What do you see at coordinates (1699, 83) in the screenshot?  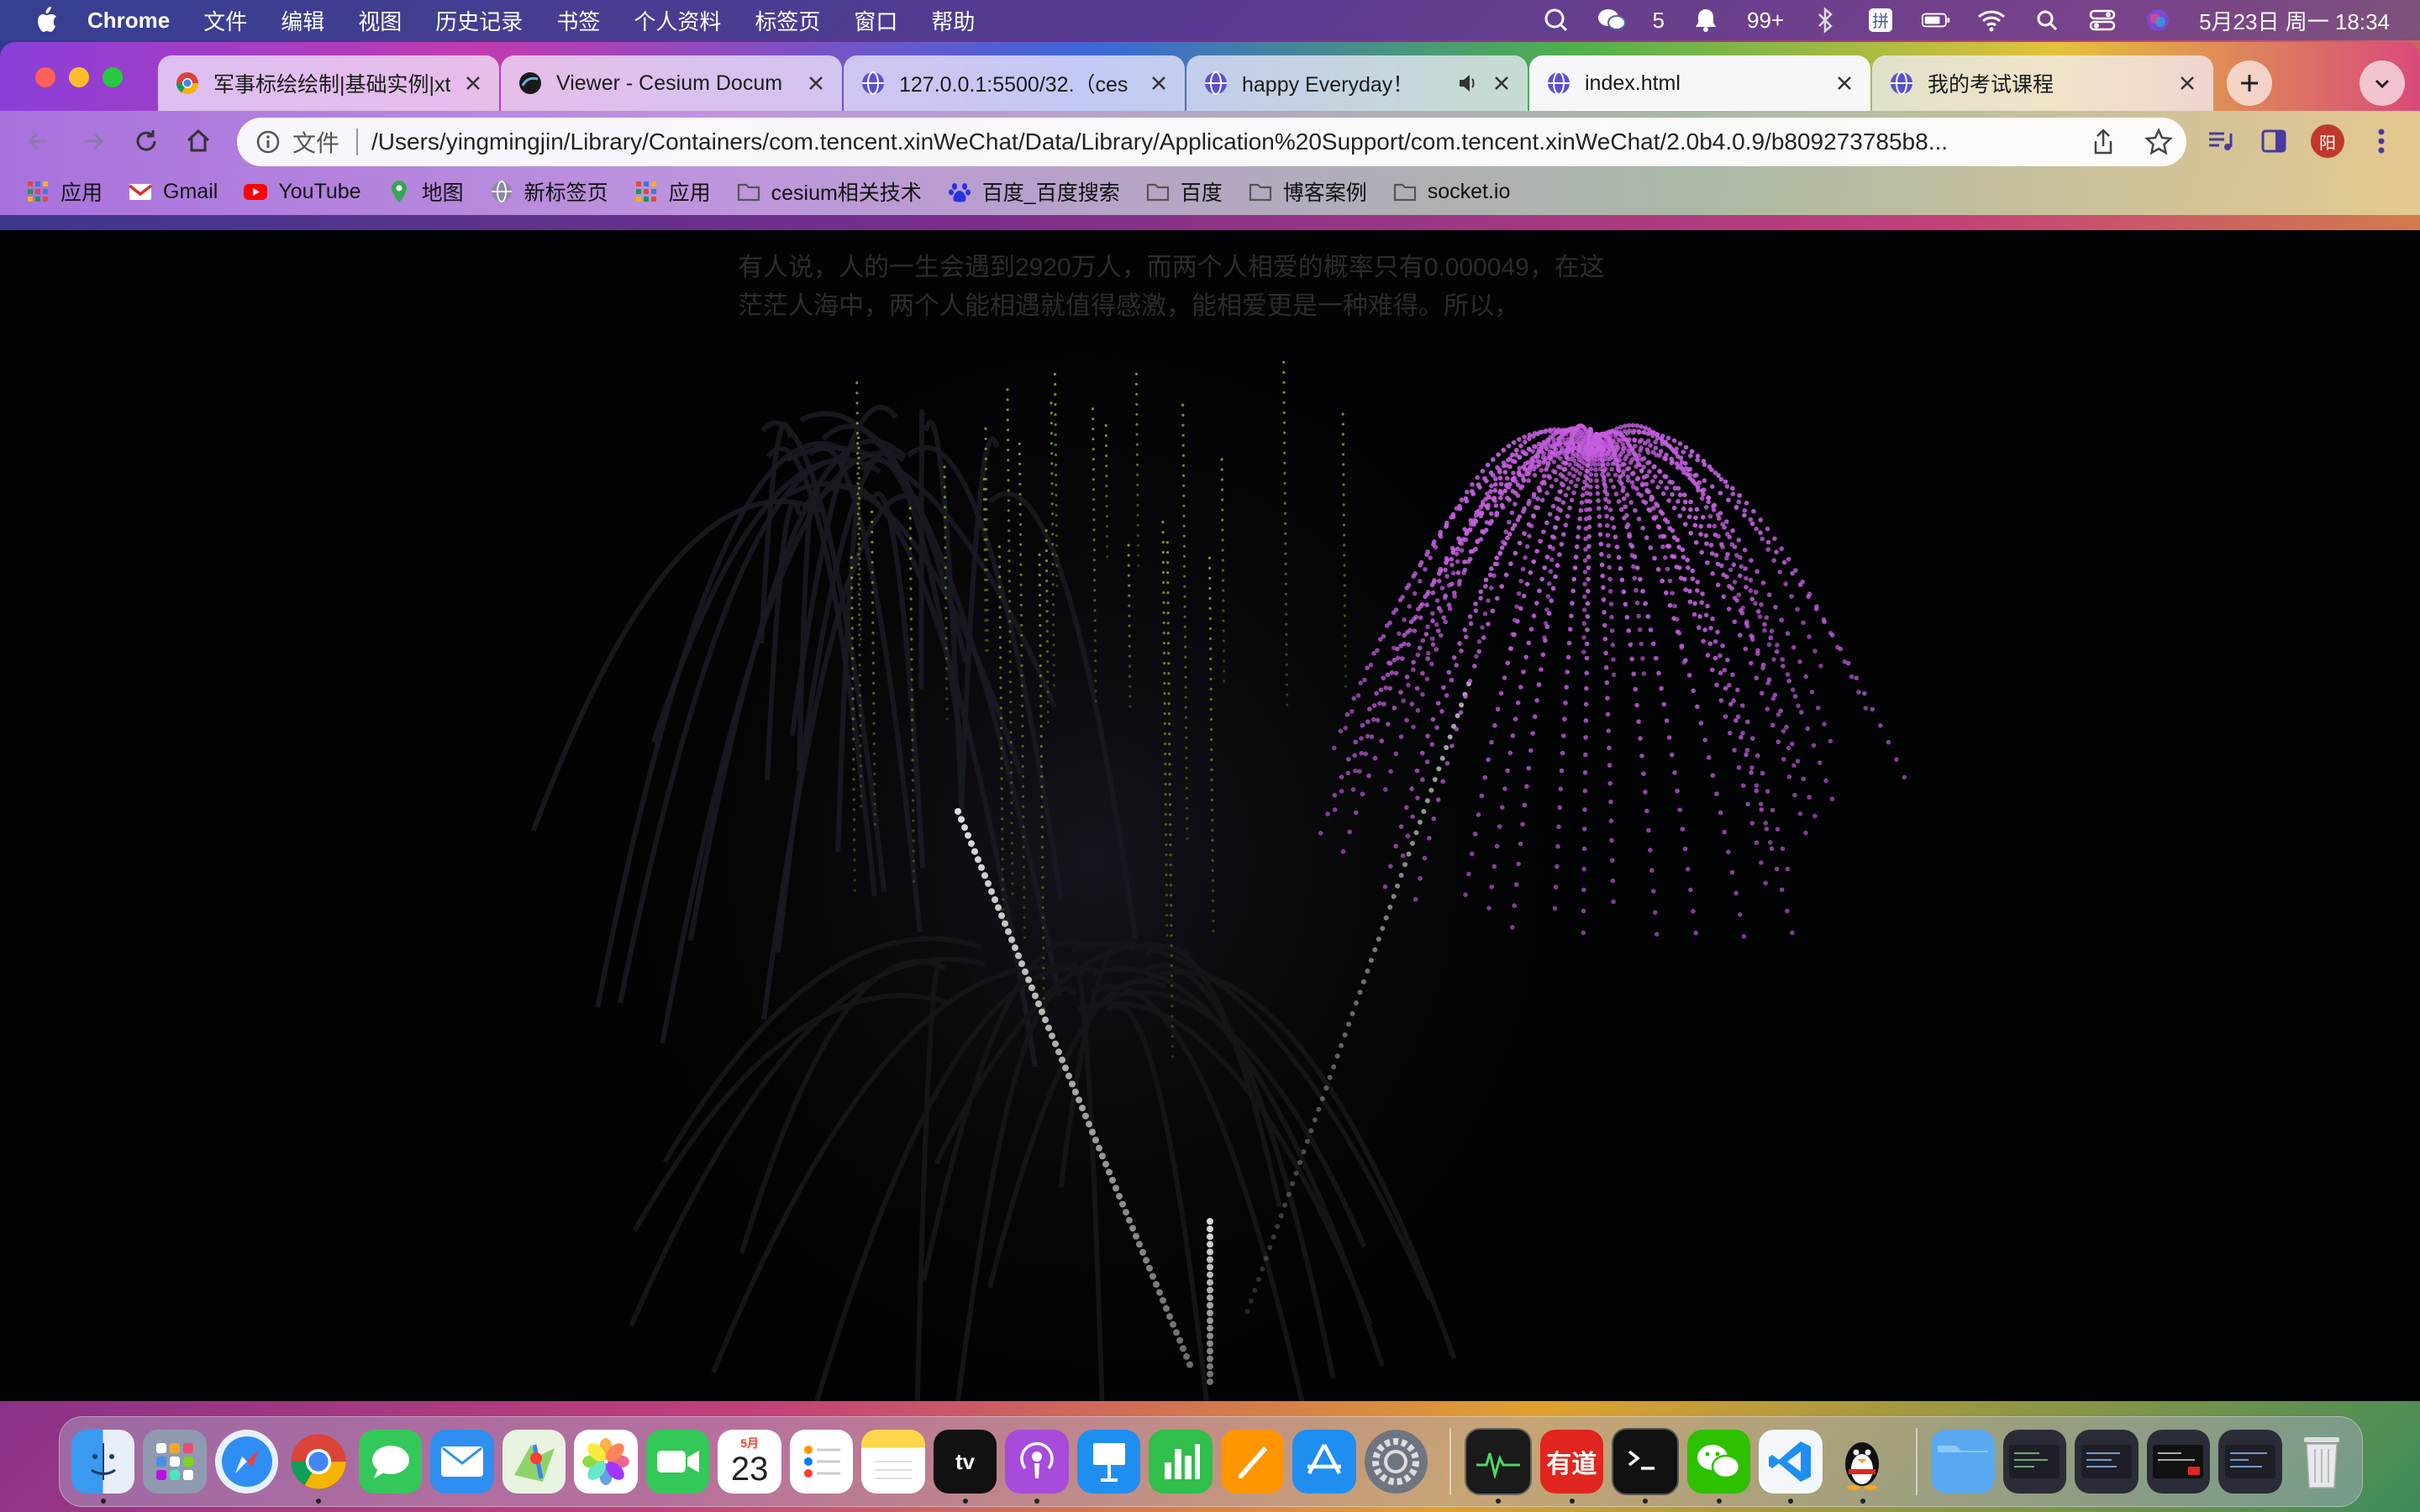 I see `tab-index-html: index.html` at bounding box center [1699, 83].